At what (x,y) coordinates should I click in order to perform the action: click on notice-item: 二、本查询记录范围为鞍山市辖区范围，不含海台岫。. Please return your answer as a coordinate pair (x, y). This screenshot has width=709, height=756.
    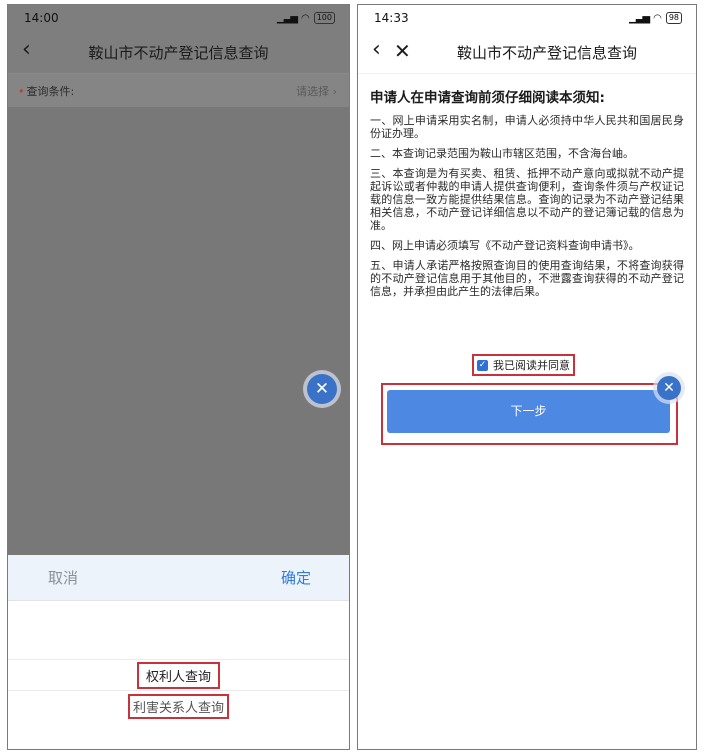
    Looking at the image, I should click on (502, 153).